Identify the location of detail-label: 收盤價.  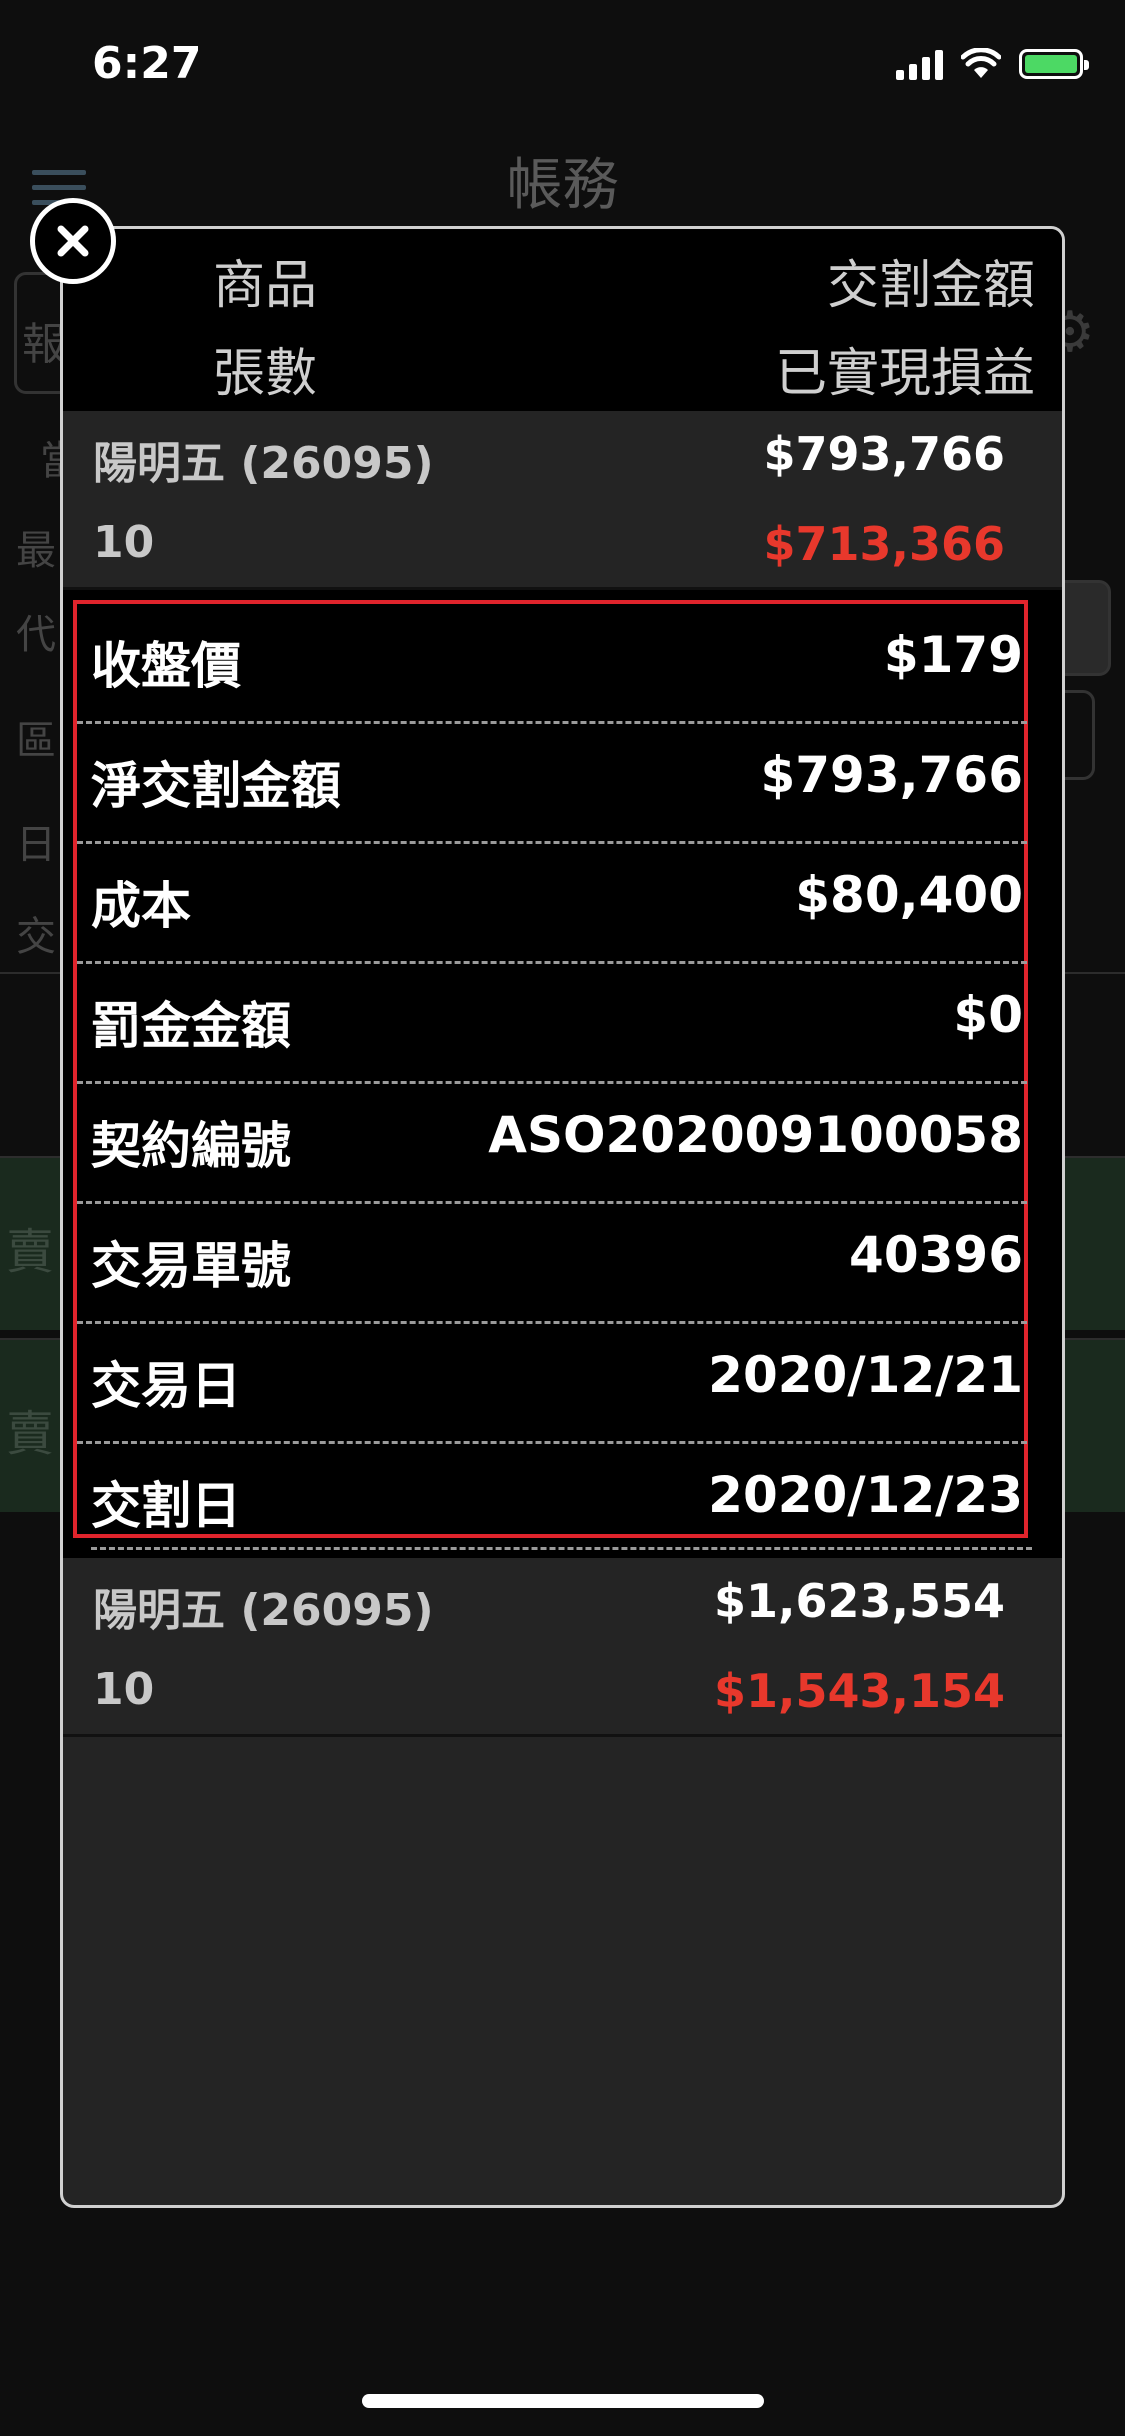
(166, 666).